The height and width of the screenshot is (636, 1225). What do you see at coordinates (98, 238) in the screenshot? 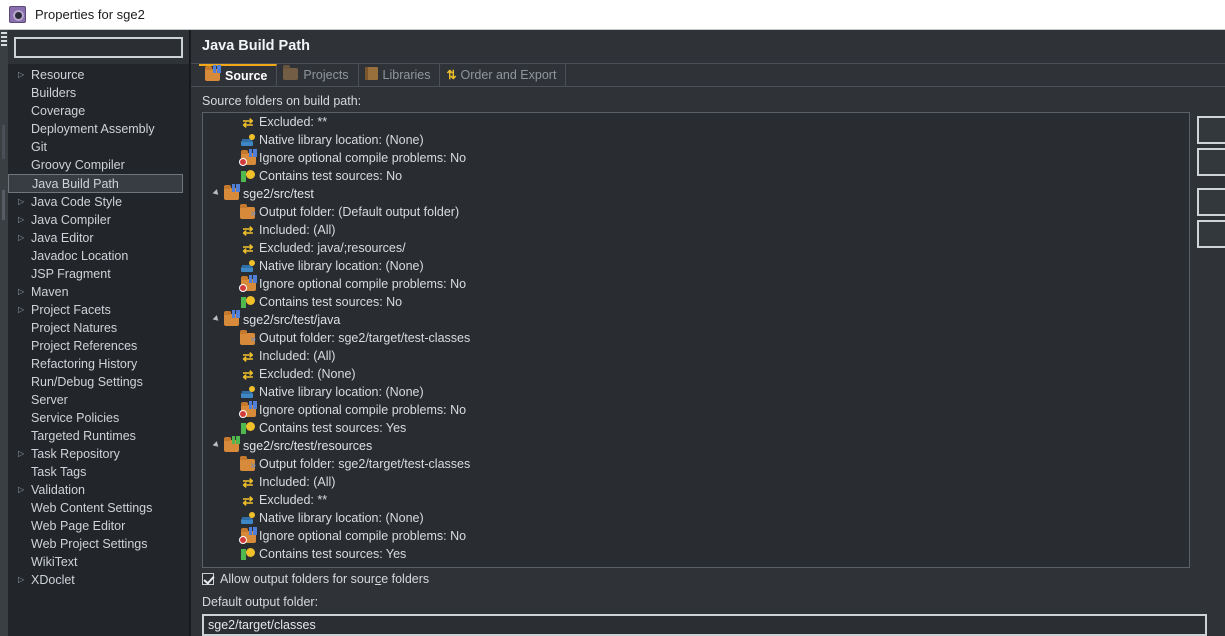
I see `sidebar-item-java-editor: ▷ Java Editor` at bounding box center [98, 238].